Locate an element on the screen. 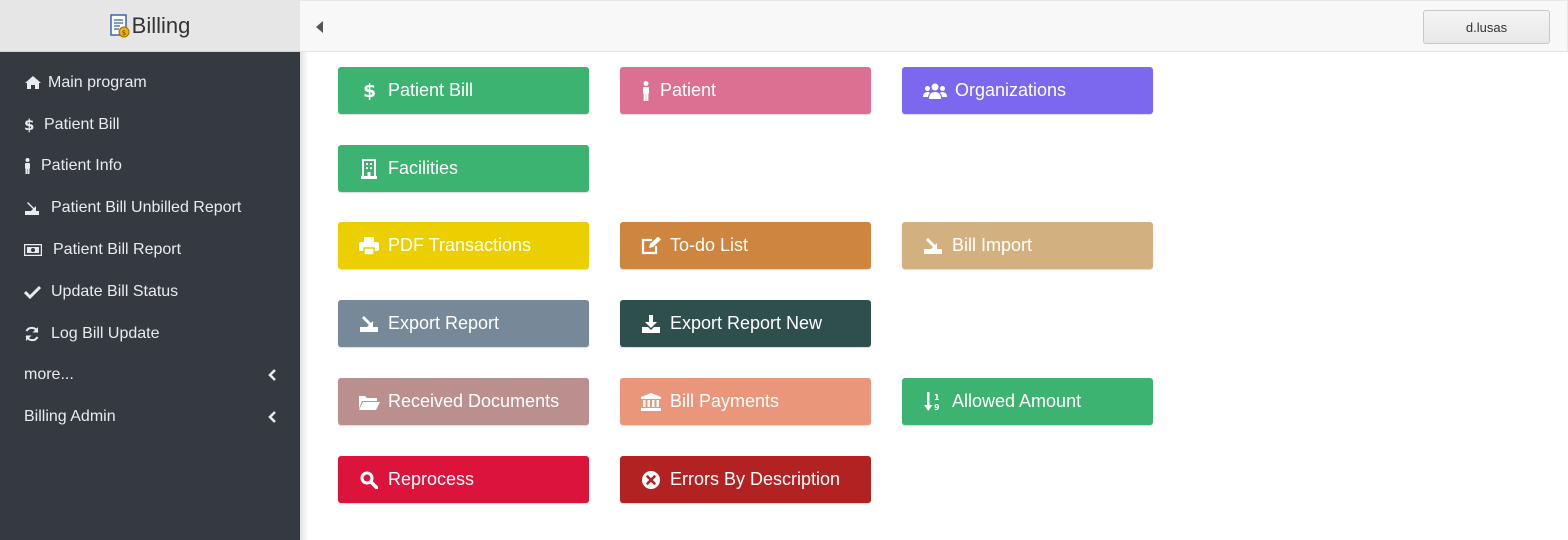 Image resolution: width=1568 pixels, height=540 pixels. tile-label: Patient is located at coordinates (688, 90).